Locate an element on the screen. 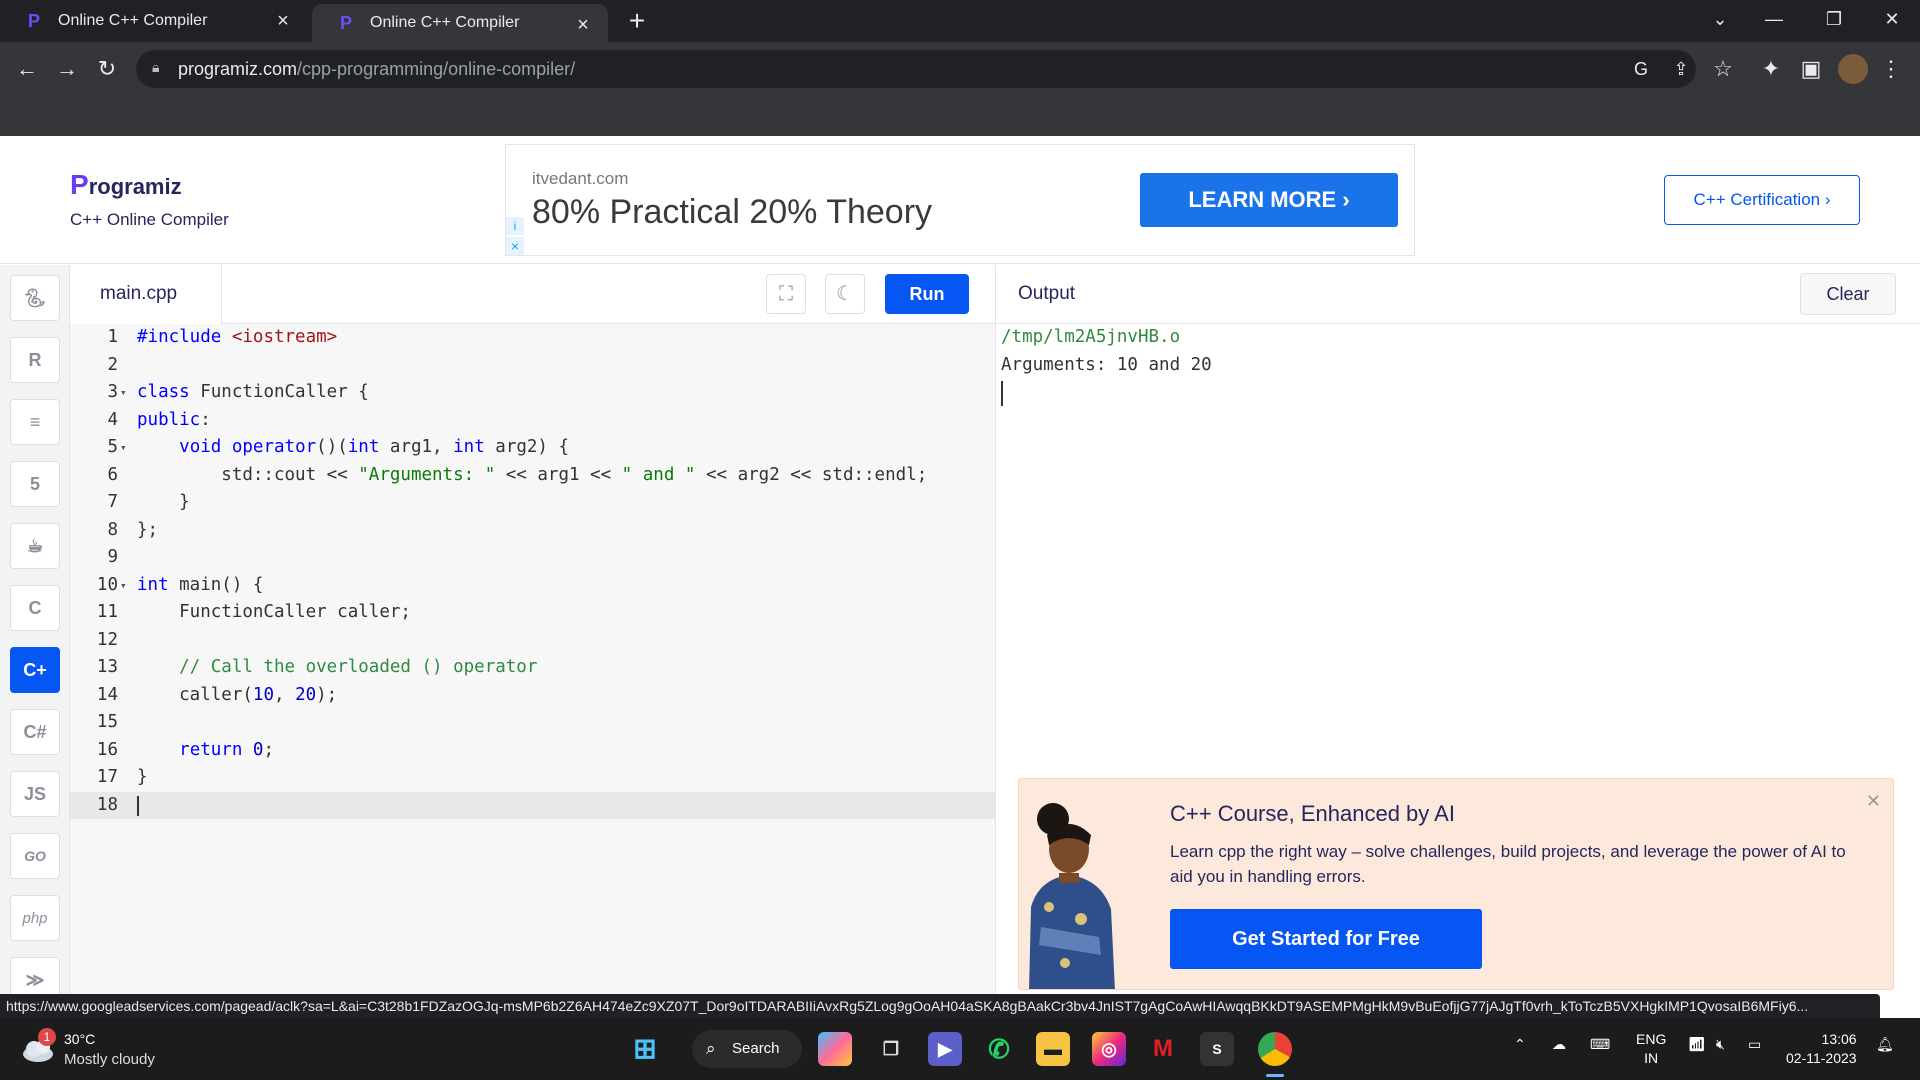  battery-icon: ▭ is located at coordinates (1754, 1044).